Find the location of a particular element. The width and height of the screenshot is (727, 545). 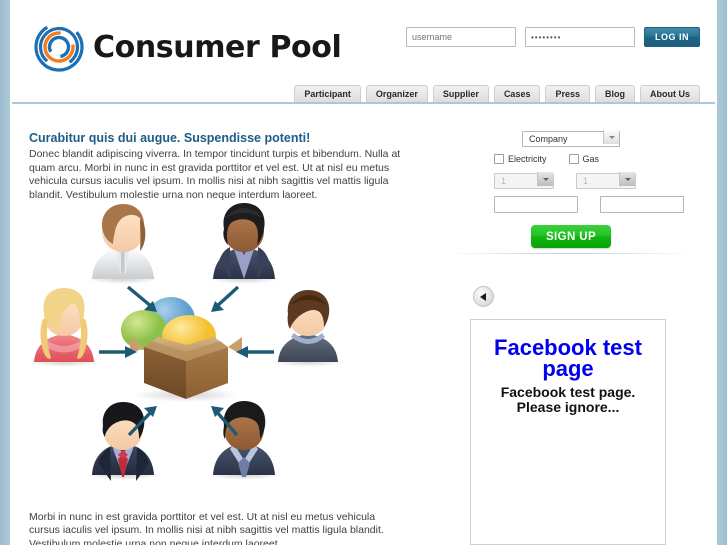

nav-tab-cases: Cases is located at coordinates (517, 94).